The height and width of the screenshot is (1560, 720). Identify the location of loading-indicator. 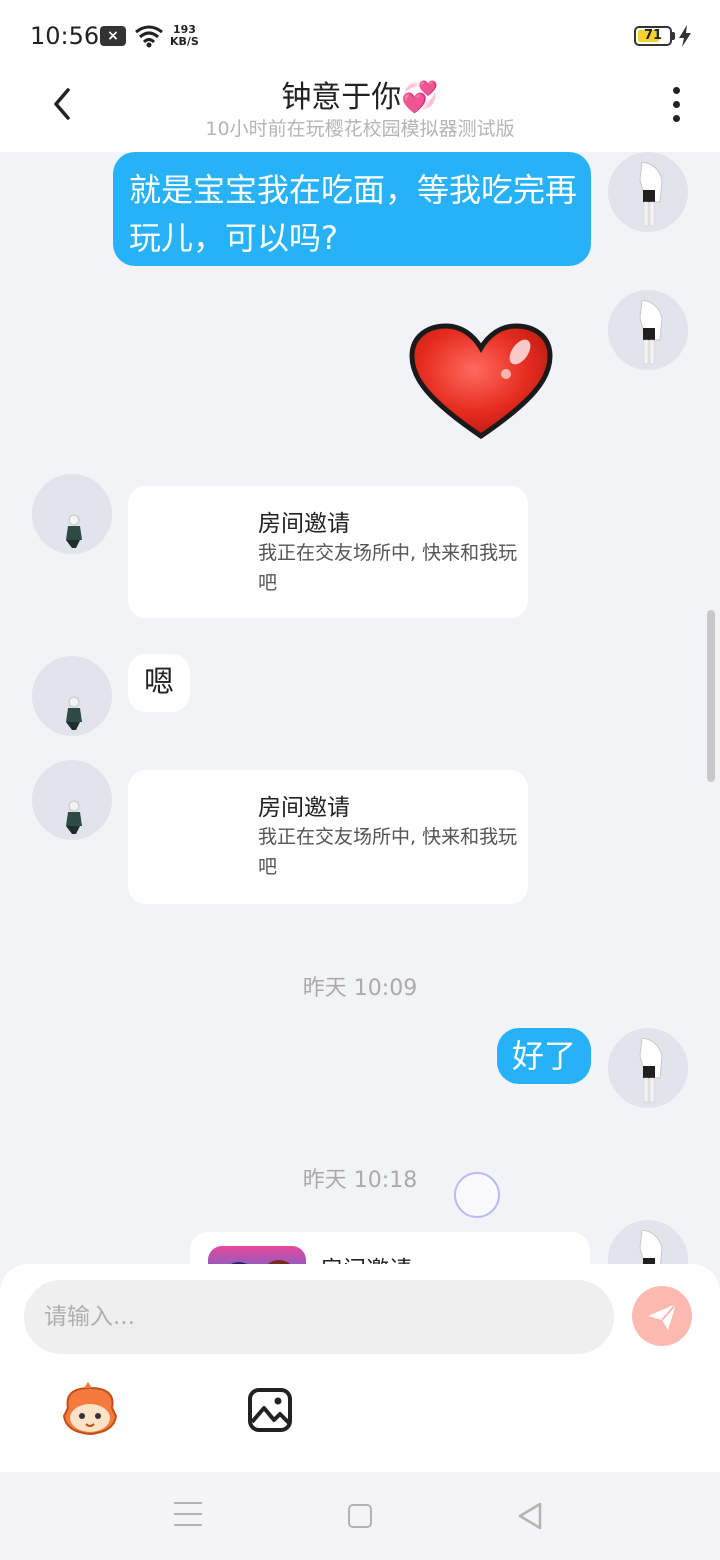
(477, 1195).